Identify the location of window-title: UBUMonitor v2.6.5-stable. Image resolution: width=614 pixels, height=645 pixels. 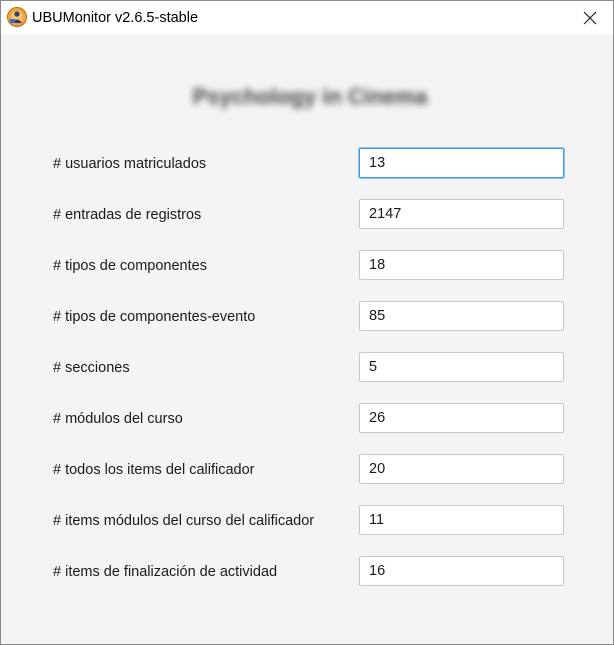
(115, 18).